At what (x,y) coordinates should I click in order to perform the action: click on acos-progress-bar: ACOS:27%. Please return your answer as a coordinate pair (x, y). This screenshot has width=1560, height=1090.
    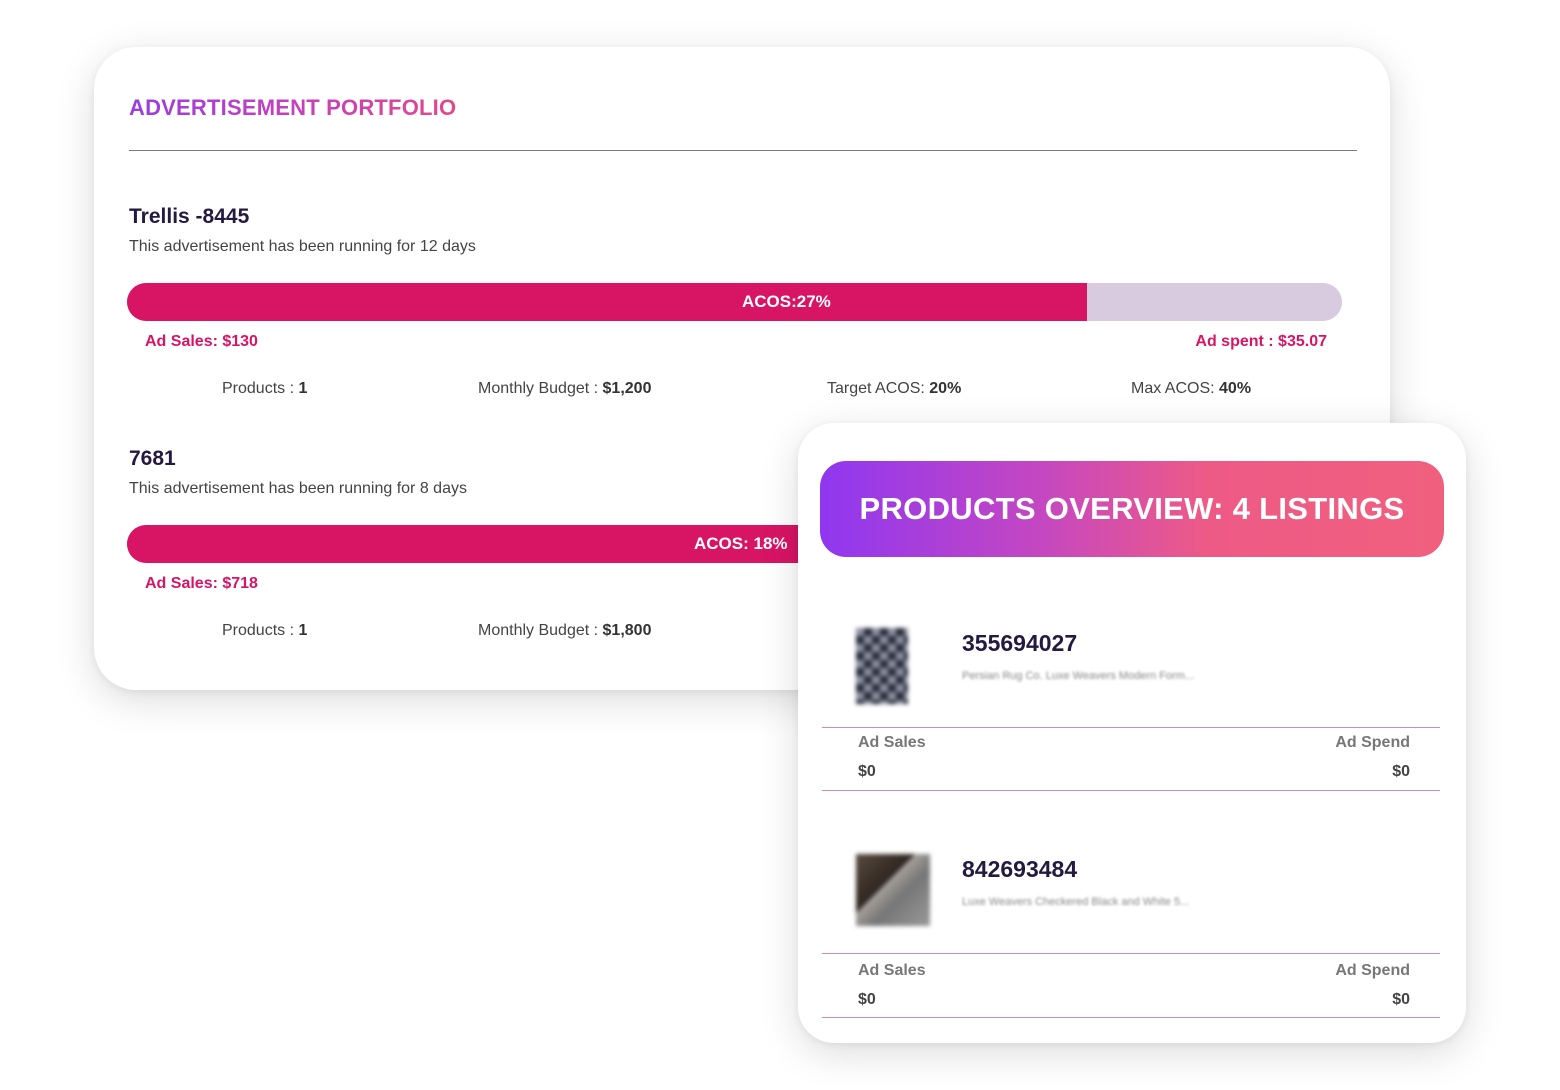
    Looking at the image, I should click on (734, 302).